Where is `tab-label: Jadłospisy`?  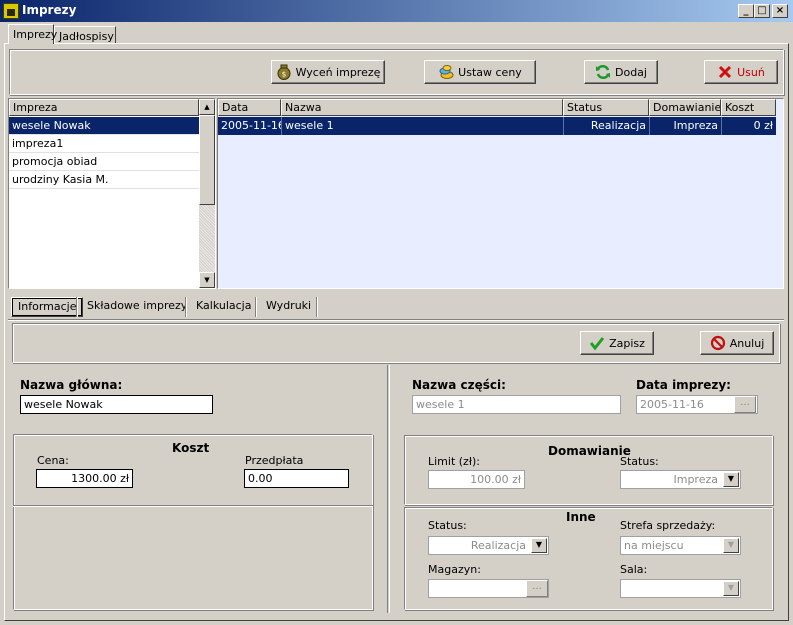
tab-label: Jadłospisy is located at coordinates (86, 36).